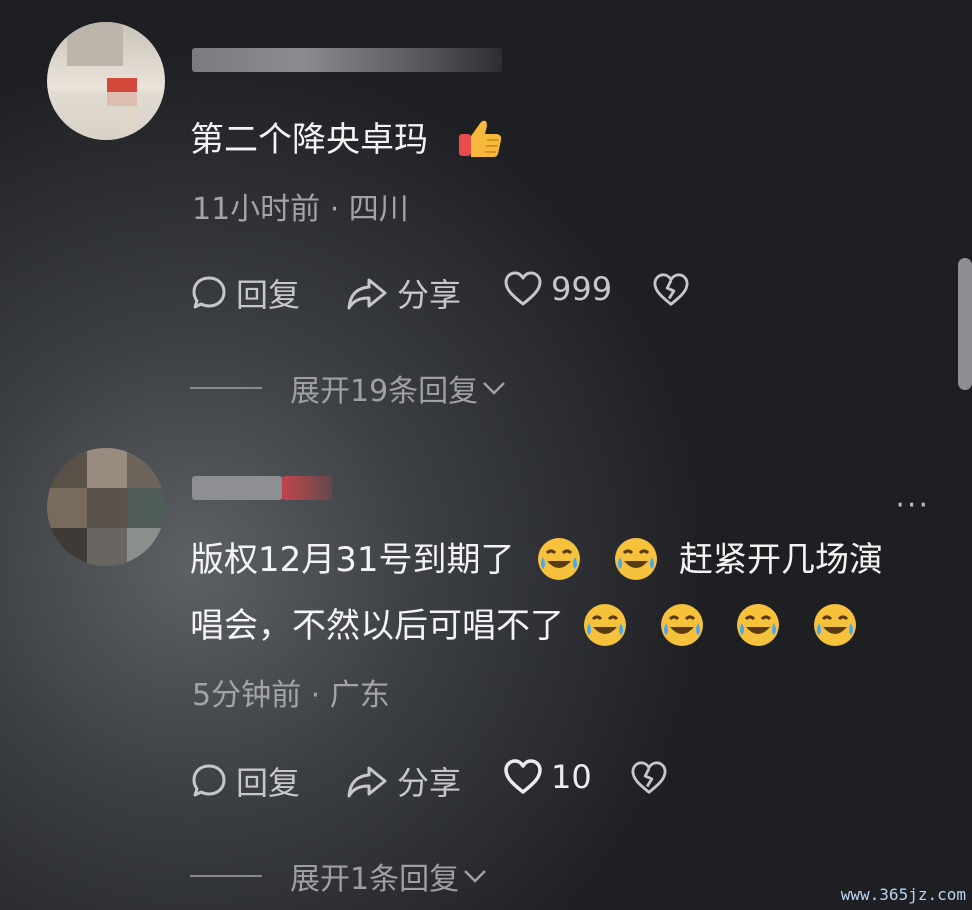 This screenshot has width=972, height=910. What do you see at coordinates (547, 777) in the screenshot?
I see `like-button: 10` at bounding box center [547, 777].